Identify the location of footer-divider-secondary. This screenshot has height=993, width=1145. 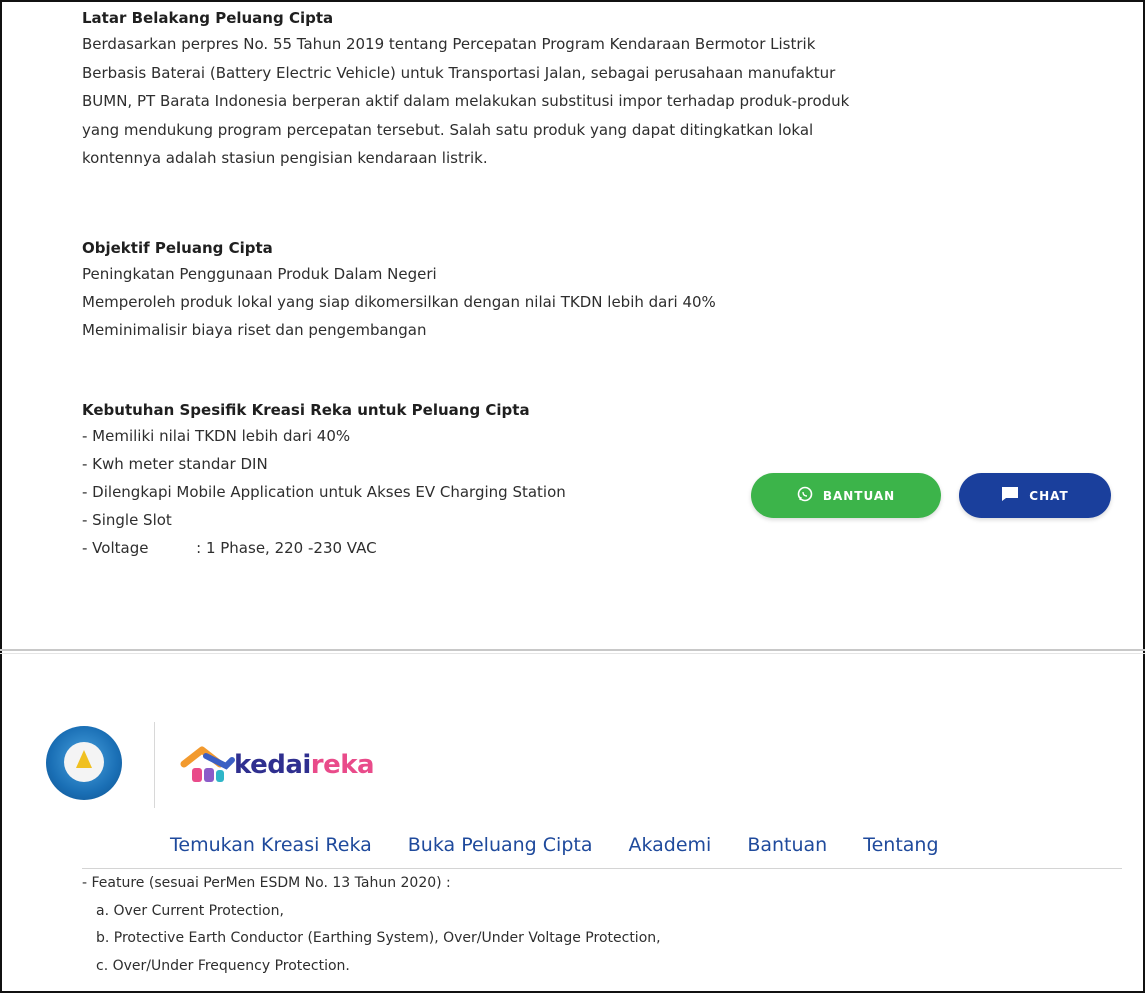
(572, 653).